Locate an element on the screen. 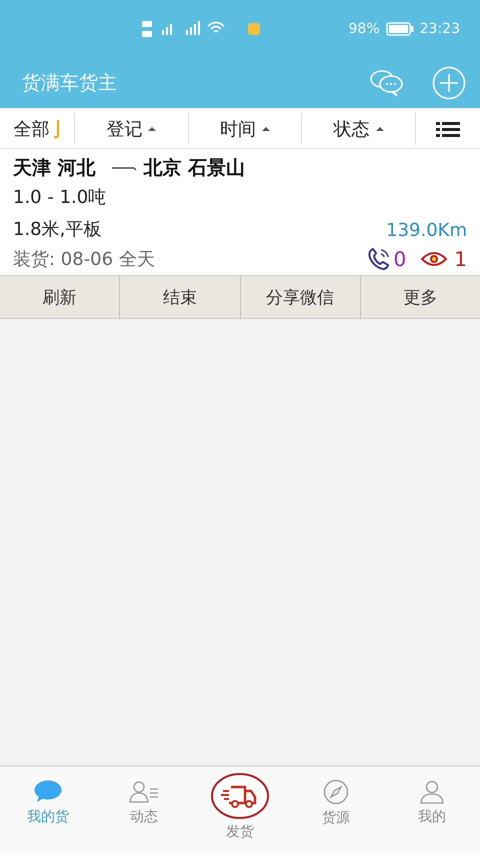 The height and width of the screenshot is (853, 480). compass-icon is located at coordinates (336, 792).